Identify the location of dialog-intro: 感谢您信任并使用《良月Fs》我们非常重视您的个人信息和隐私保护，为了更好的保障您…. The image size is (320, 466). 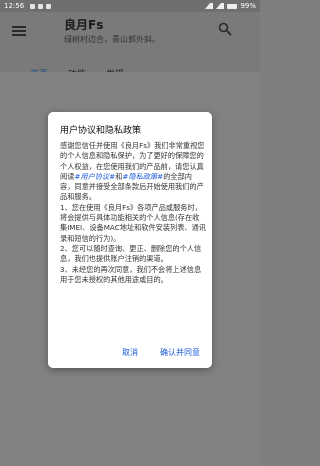
(133, 172).